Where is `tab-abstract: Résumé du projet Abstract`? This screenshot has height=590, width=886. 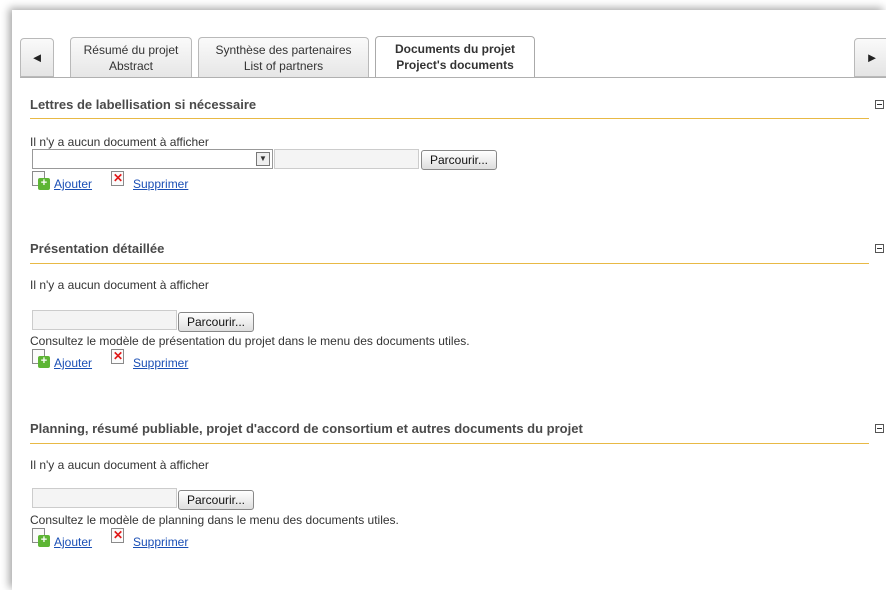 tab-abstract: Résumé du projet Abstract is located at coordinates (131, 57).